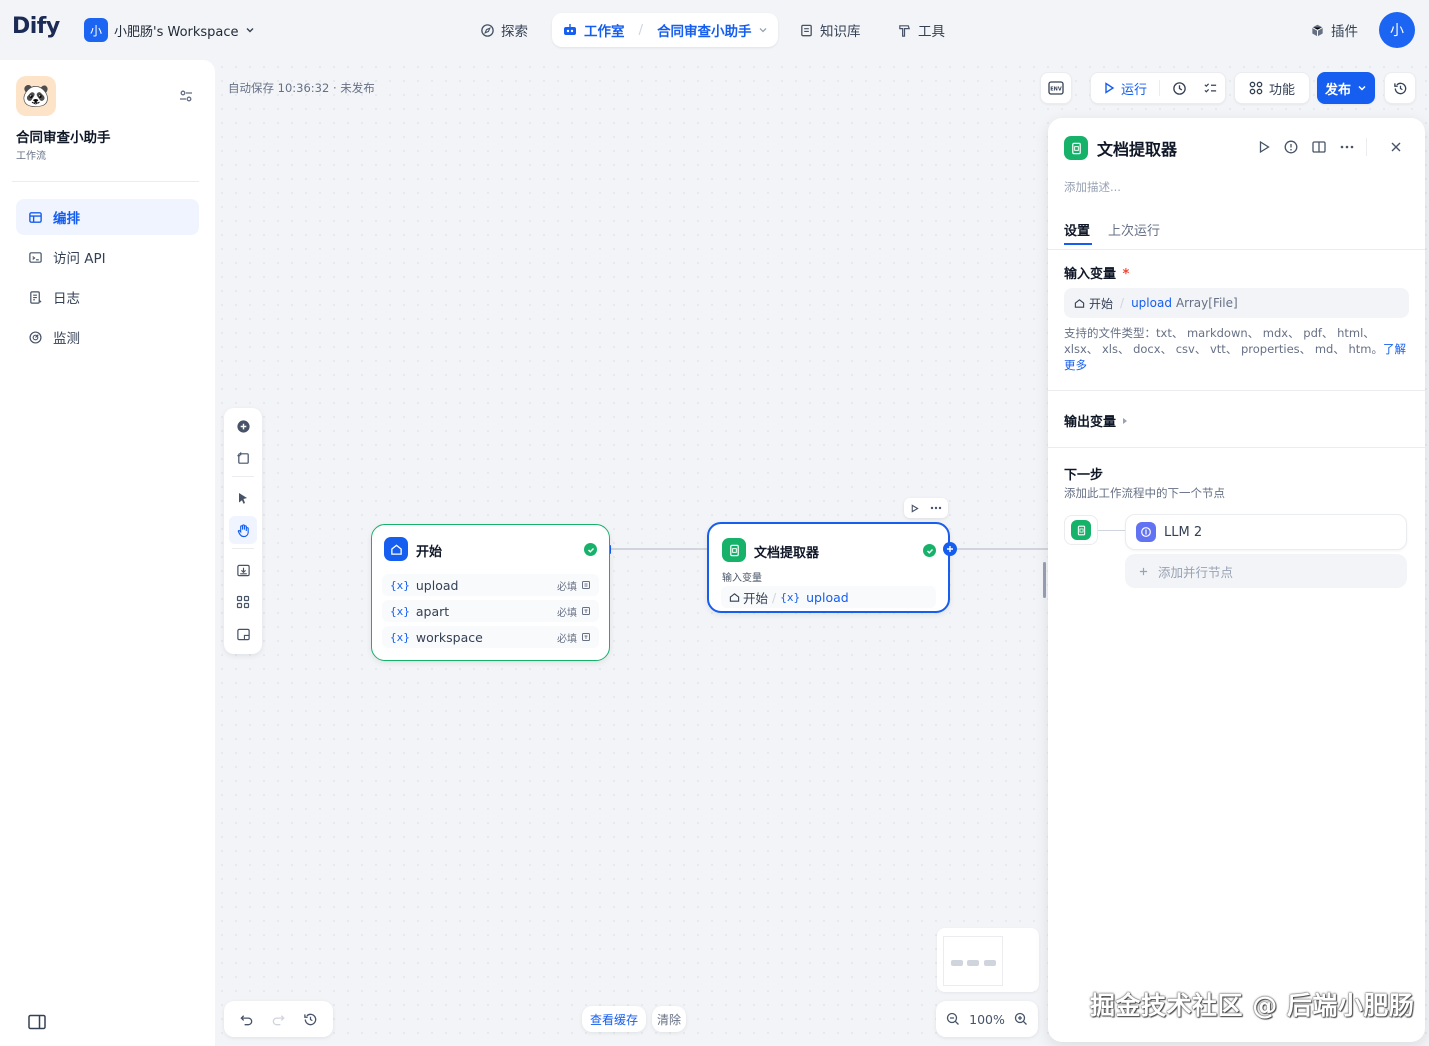 The image size is (1429, 1046). I want to click on tab-last-run: 上次运行, so click(1134, 229).